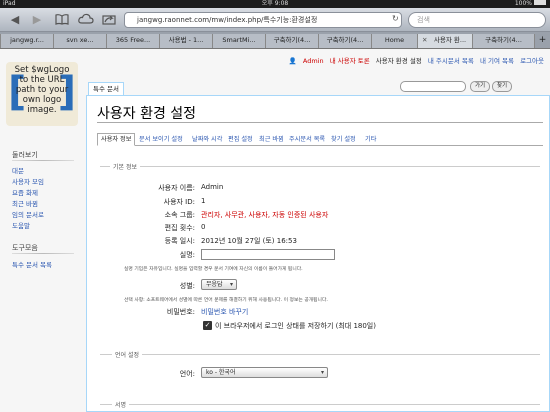 The height and width of the screenshot is (412, 550). I want to click on watchlist-link: 내 주시문서 목록, so click(451, 61).